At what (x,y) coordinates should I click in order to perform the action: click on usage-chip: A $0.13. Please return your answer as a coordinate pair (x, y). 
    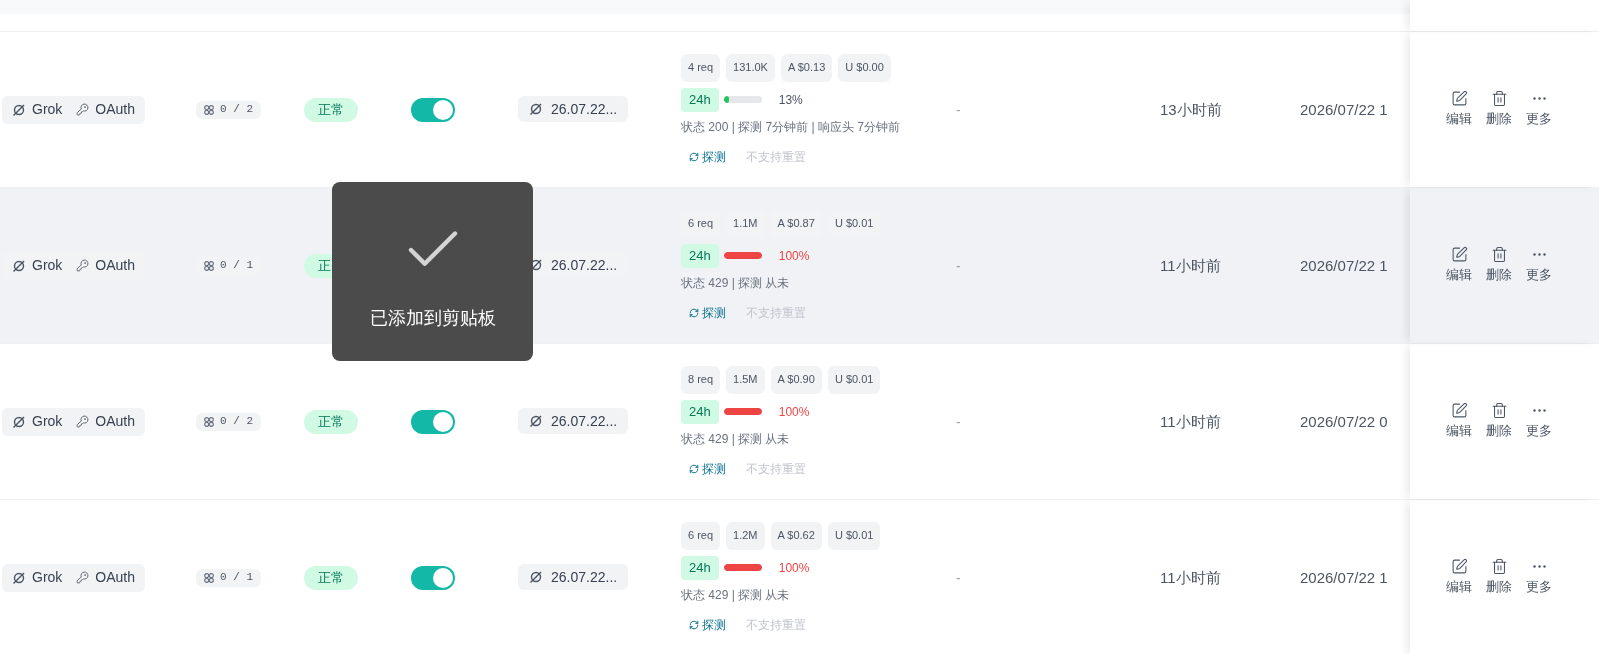
    Looking at the image, I should click on (806, 67).